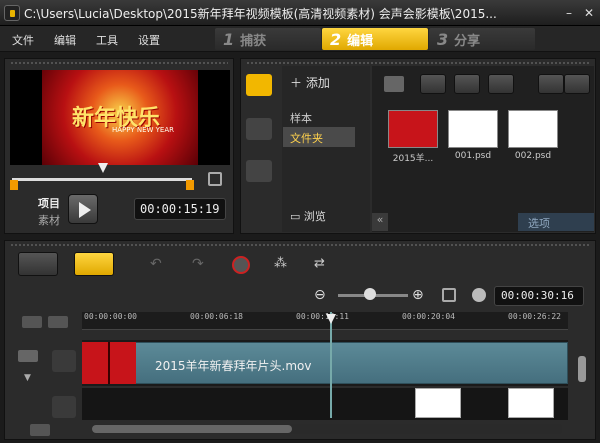 This screenshot has width=600, height=443. What do you see at coordinates (83, 209) in the screenshot?
I see `play-button` at bounding box center [83, 209].